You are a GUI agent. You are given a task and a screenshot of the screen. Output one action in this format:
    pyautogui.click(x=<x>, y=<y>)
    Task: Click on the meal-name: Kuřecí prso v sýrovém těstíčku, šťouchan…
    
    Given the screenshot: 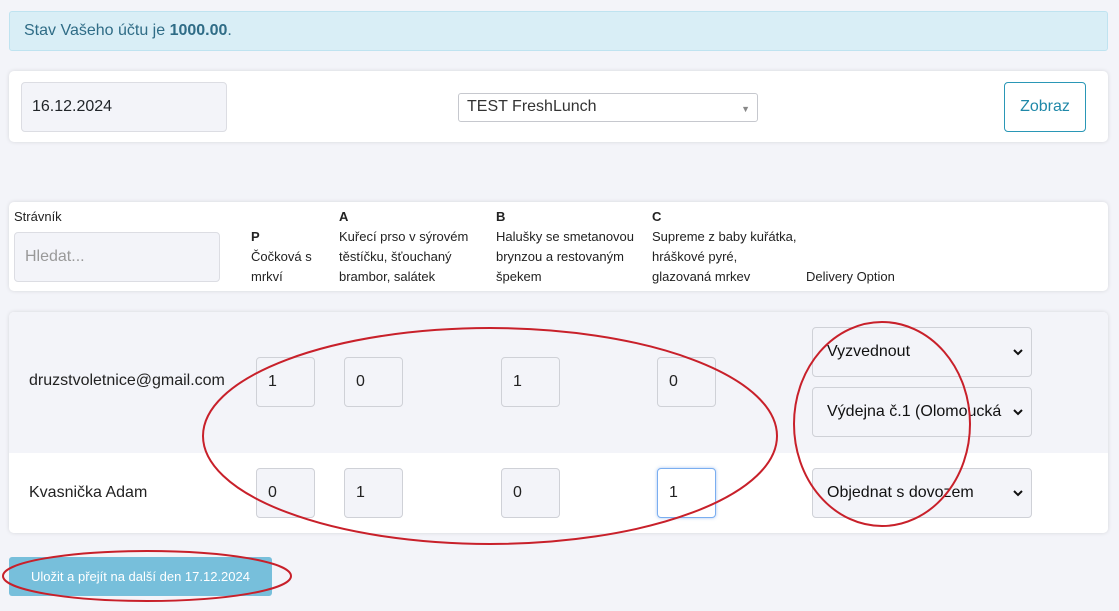 What is the action you would take?
    pyautogui.click(x=404, y=256)
    